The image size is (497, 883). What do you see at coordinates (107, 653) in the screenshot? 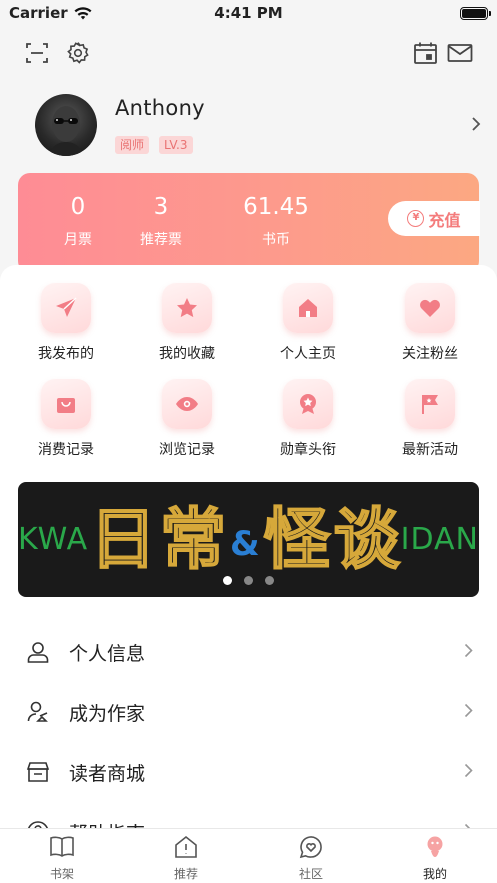
I see `menu-item-label: 个人信息` at bounding box center [107, 653].